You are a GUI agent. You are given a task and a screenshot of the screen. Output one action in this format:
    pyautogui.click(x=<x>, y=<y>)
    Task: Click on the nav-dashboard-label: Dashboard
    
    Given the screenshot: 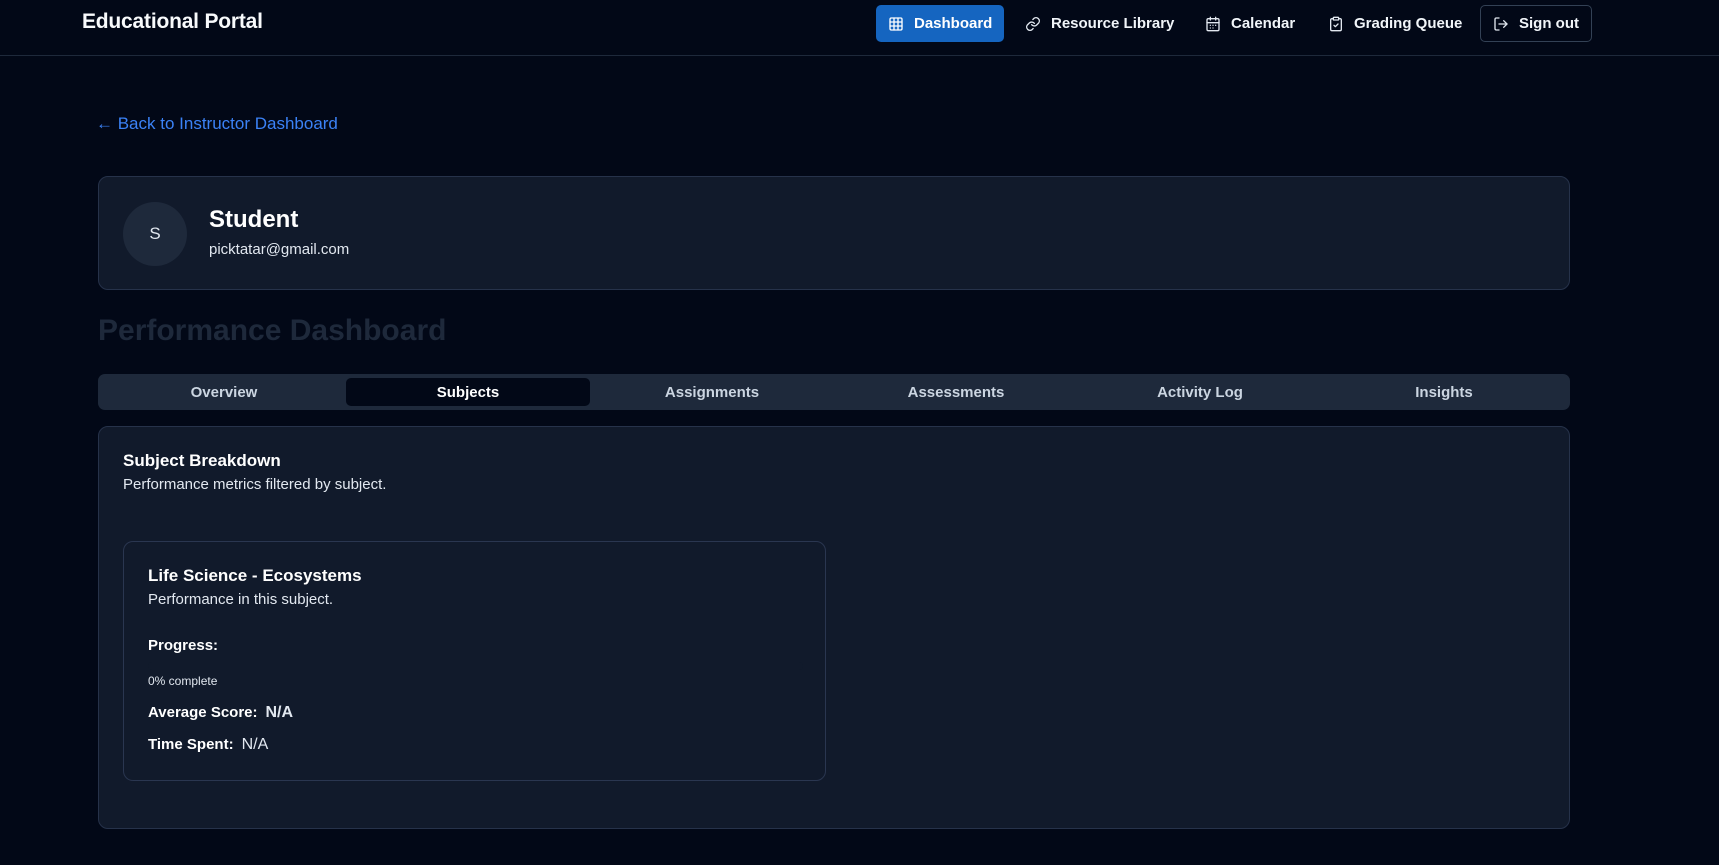 What is the action you would take?
    pyautogui.click(x=953, y=23)
    